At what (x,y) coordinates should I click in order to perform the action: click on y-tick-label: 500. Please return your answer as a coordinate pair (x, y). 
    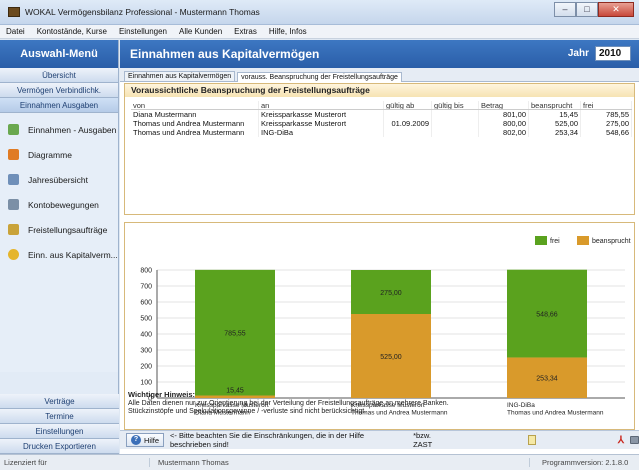
    Looking at the image, I should click on (146, 319).